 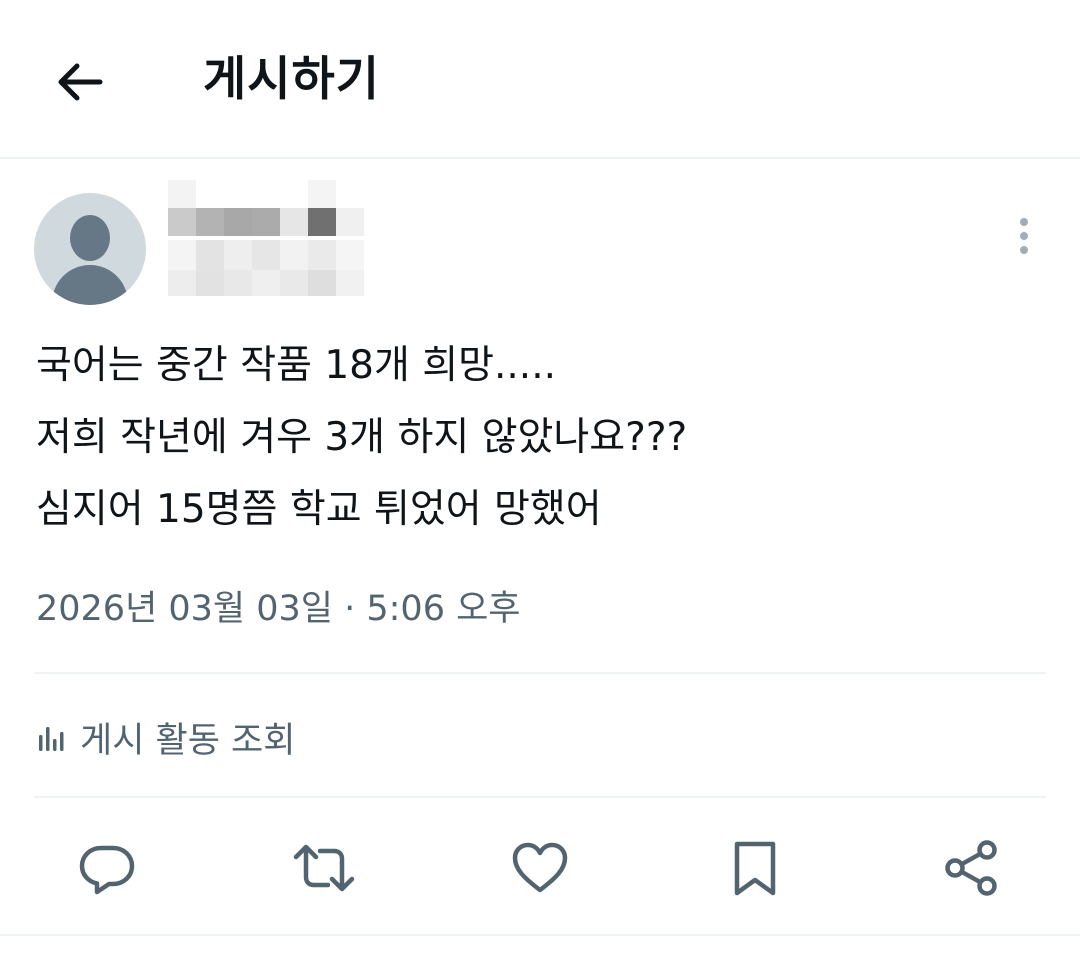 What do you see at coordinates (51, 739) in the screenshot?
I see `analytics-icon` at bounding box center [51, 739].